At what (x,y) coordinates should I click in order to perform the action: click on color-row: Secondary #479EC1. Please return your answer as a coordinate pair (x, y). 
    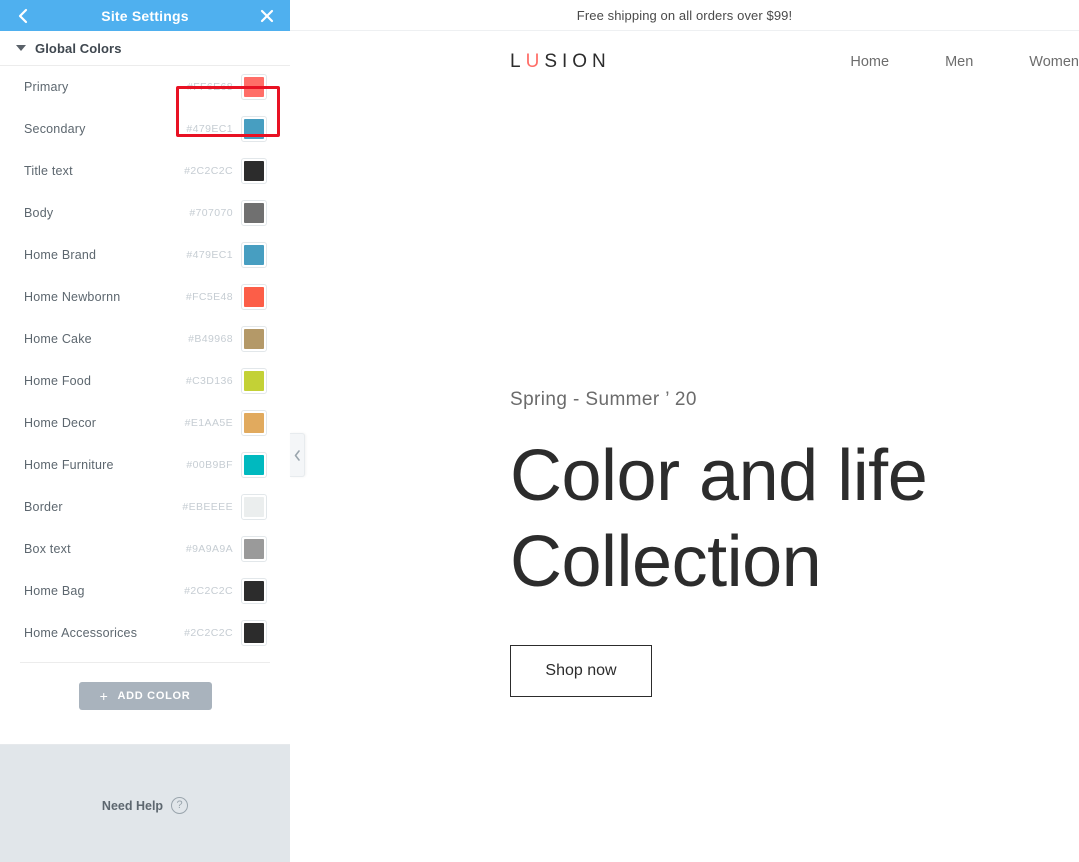
    Looking at the image, I should click on (148, 129).